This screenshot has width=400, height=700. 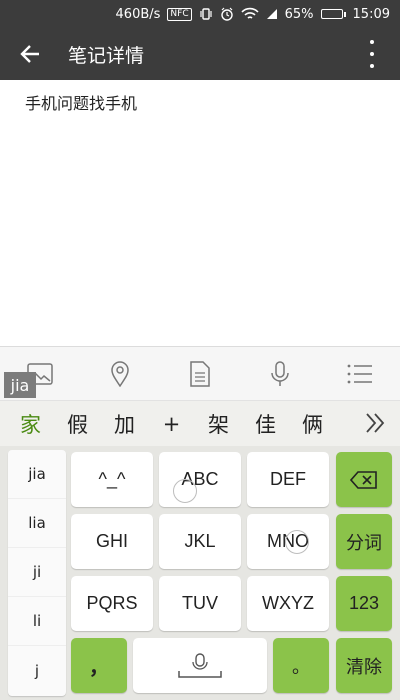 I want to click on key-label: TUV, so click(x=200, y=603).